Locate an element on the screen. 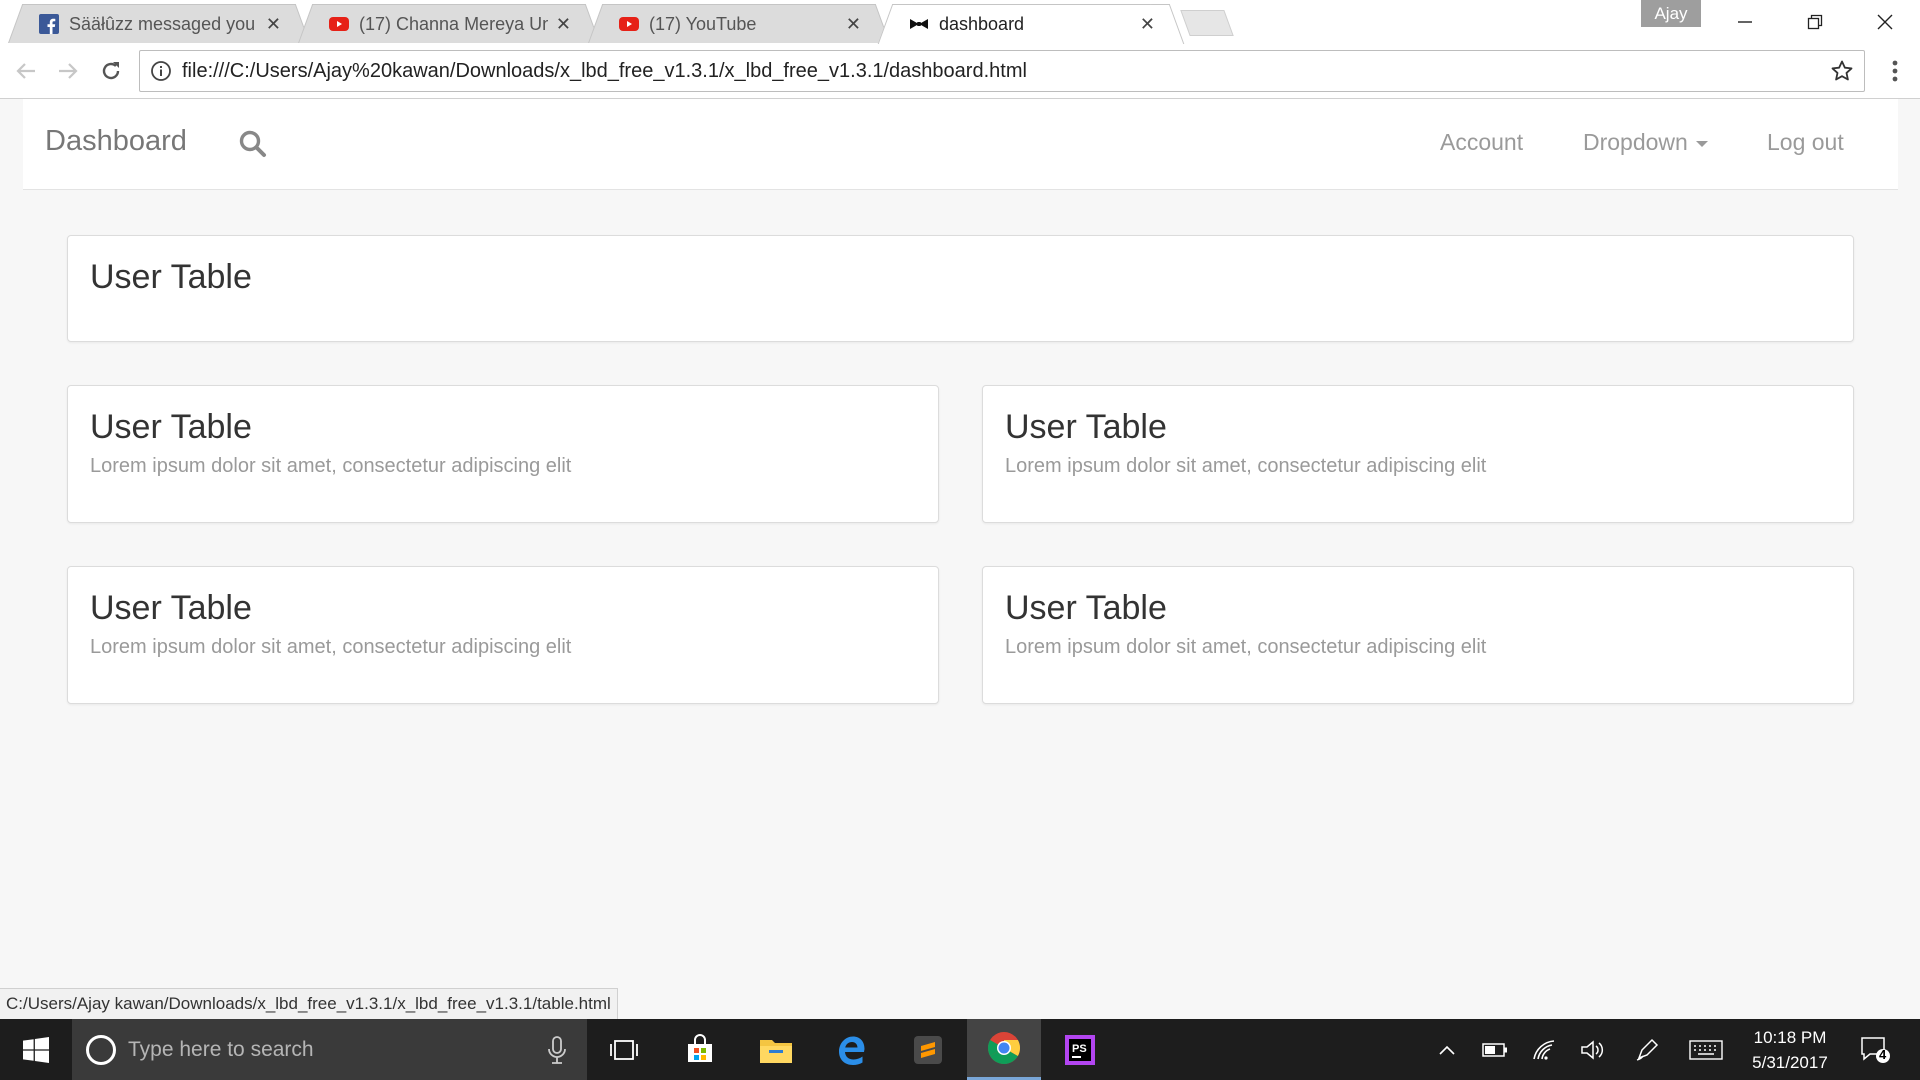 The image size is (1920, 1080). restore-button is located at coordinates (1815, 21).